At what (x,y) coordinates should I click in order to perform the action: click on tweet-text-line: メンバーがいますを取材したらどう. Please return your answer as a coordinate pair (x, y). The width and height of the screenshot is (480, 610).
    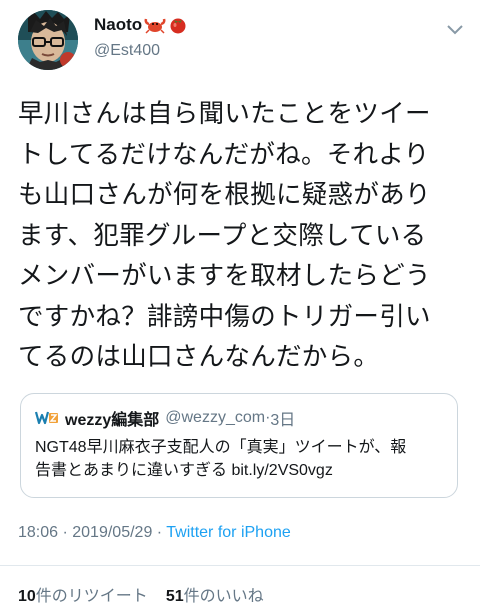
    Looking at the image, I should click on (224, 276).